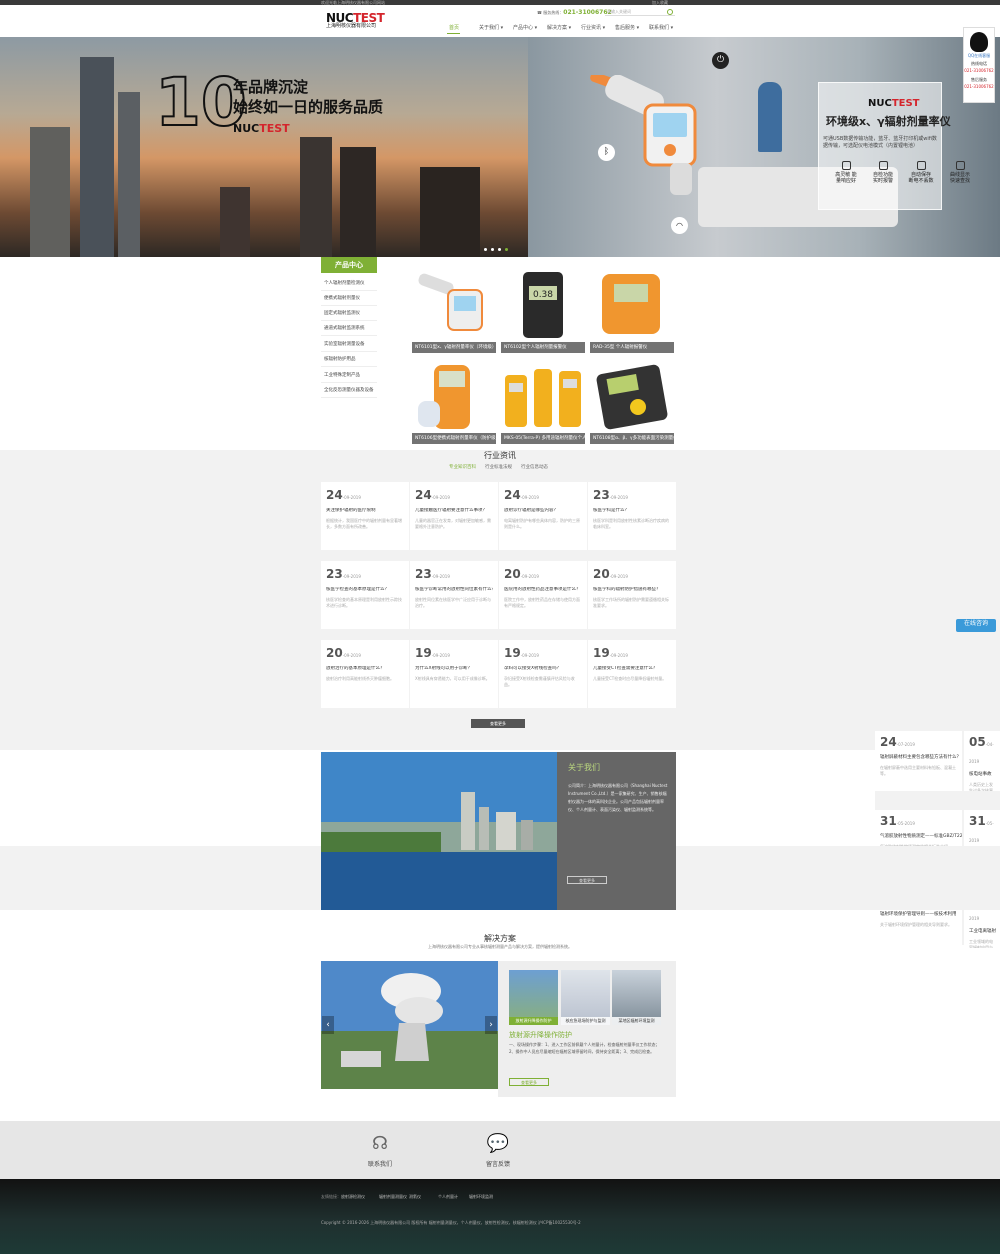 The width and height of the screenshot is (1000, 1254). I want to click on online-consult-button: 在线咨询, so click(976, 625).